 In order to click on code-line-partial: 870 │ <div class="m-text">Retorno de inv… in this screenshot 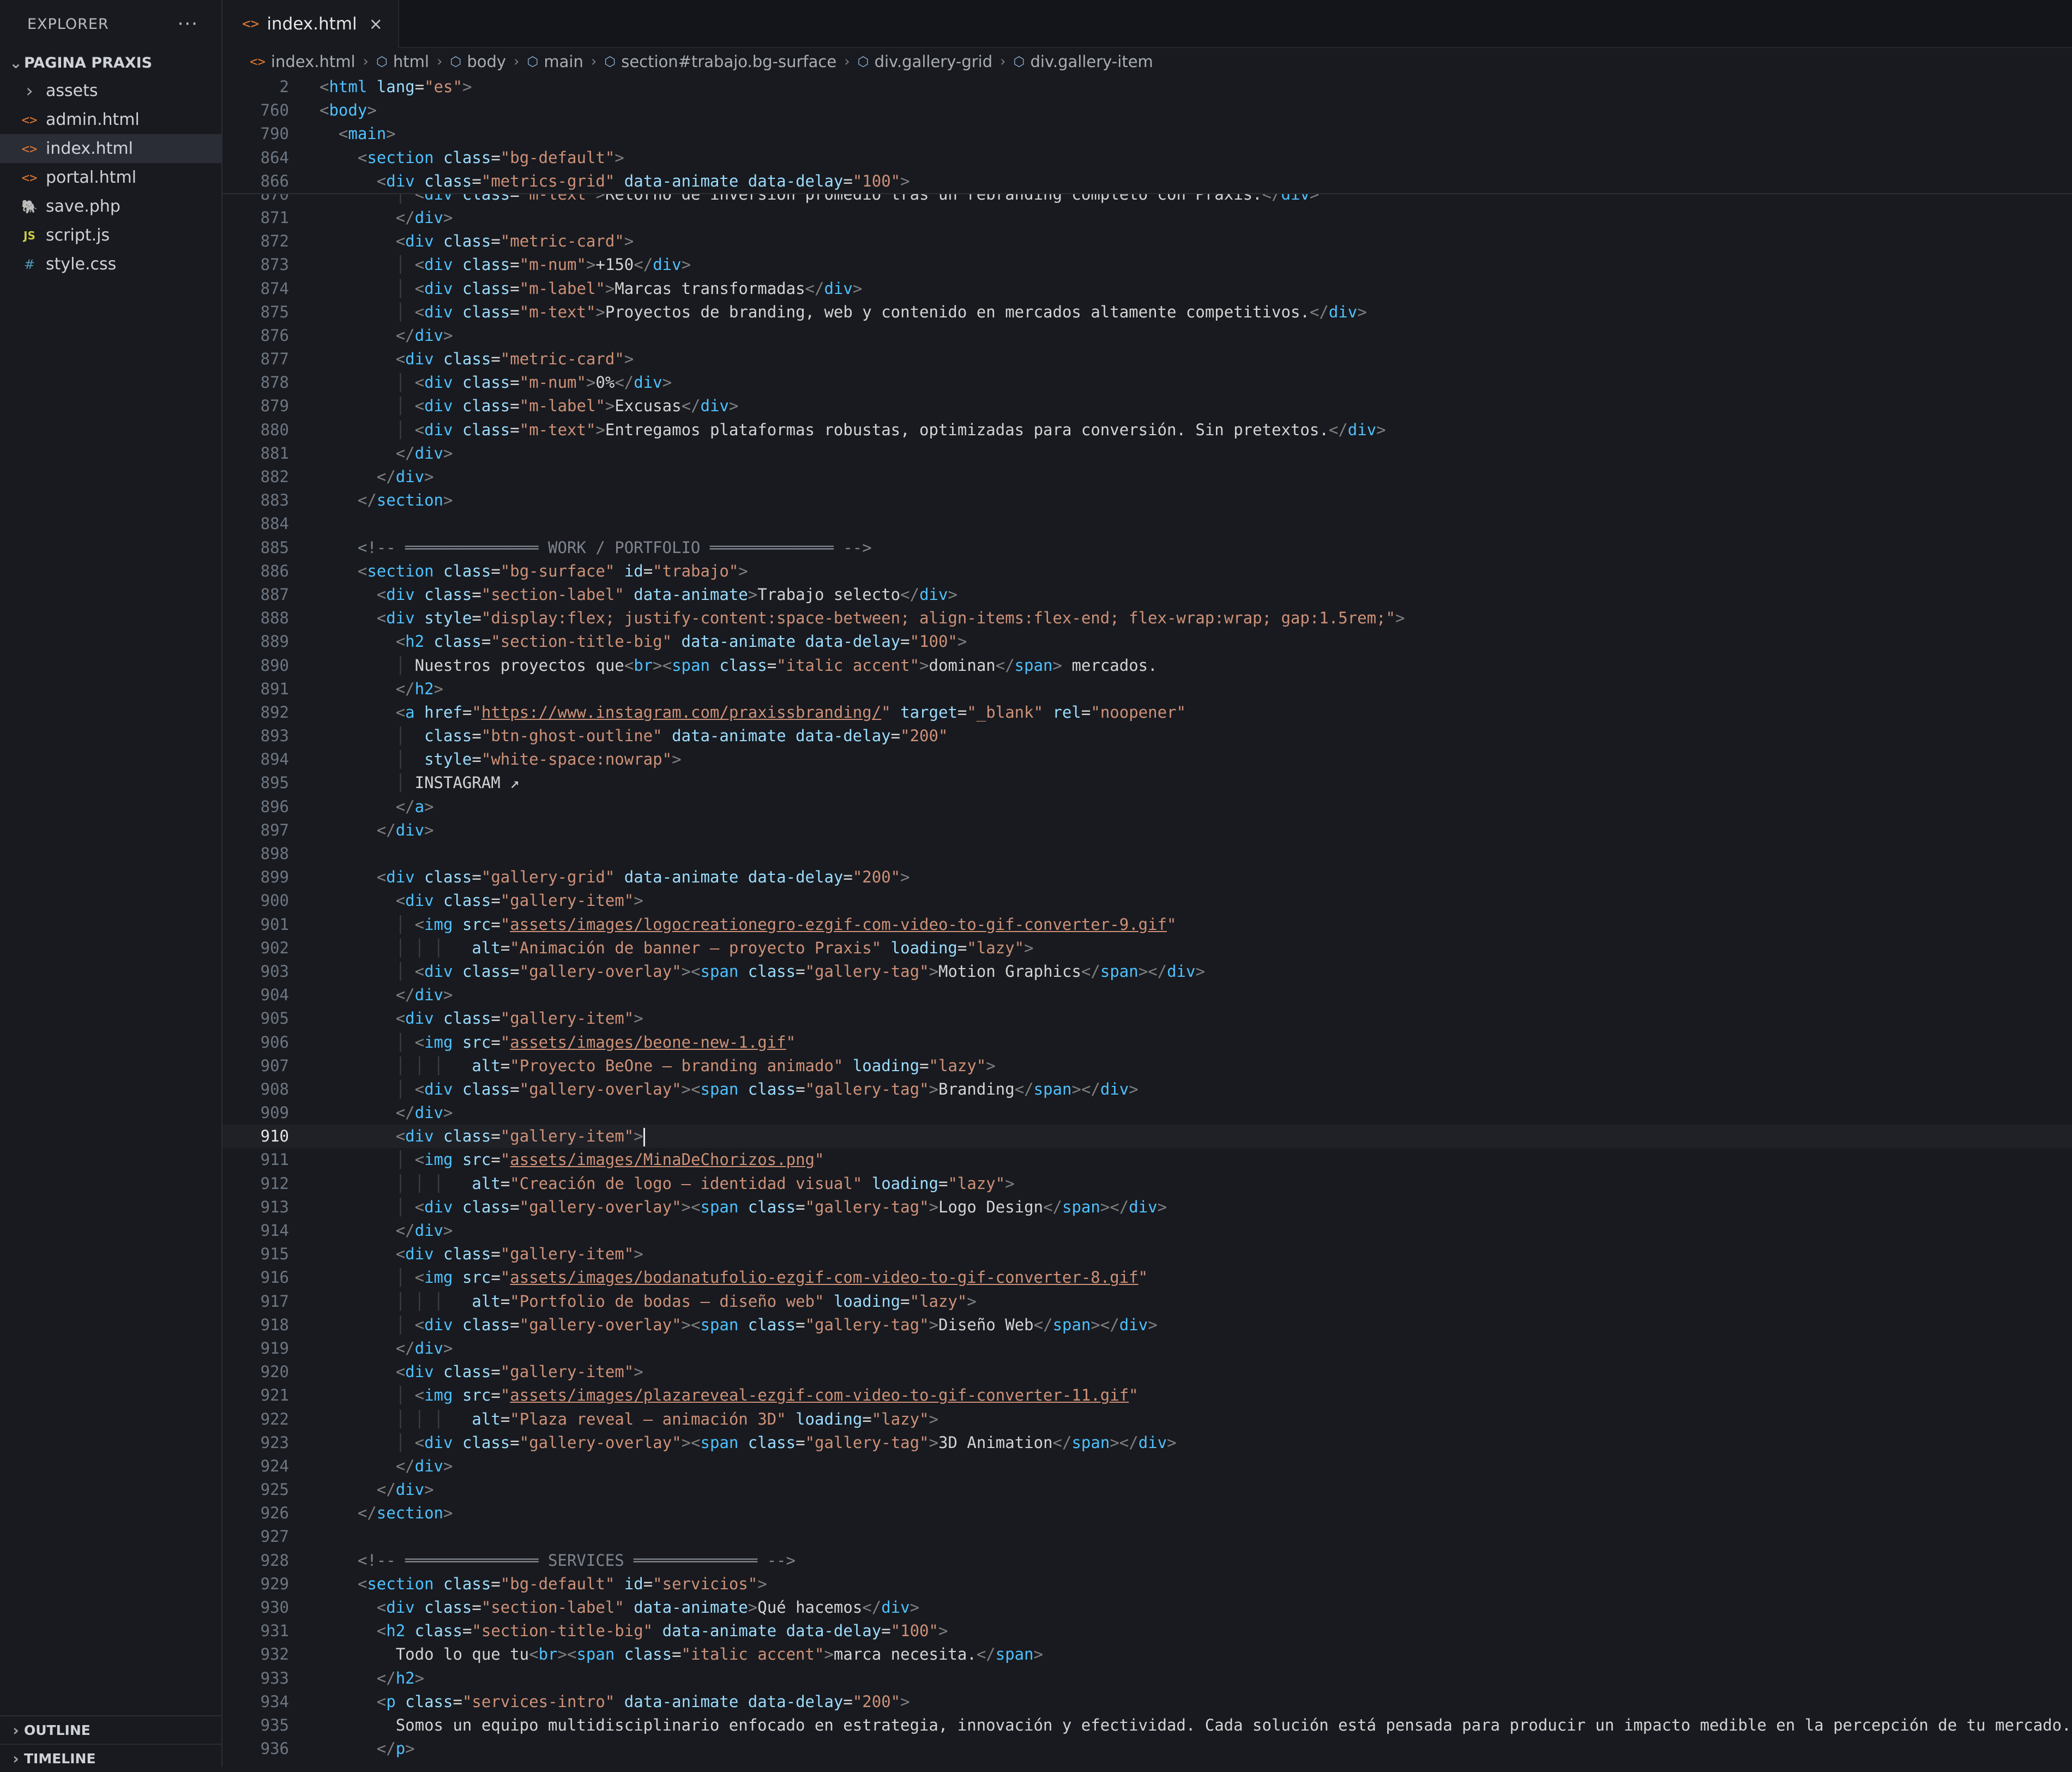, I will do `click(1147, 200)`.